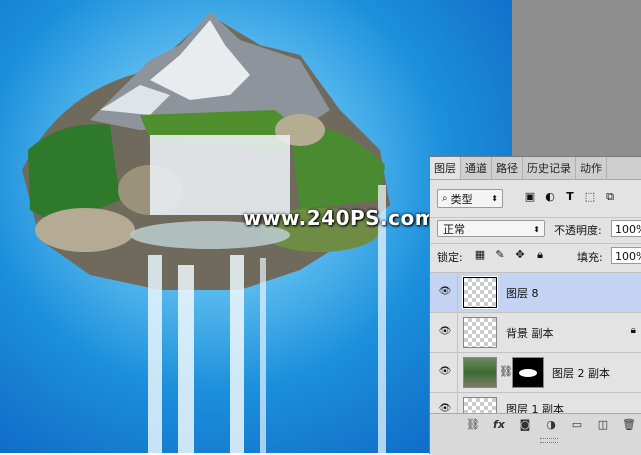 Image resolution: width=641 pixels, height=455 pixels. Describe the element at coordinates (522, 293) in the screenshot. I see `layer-name: 图层 8` at that location.